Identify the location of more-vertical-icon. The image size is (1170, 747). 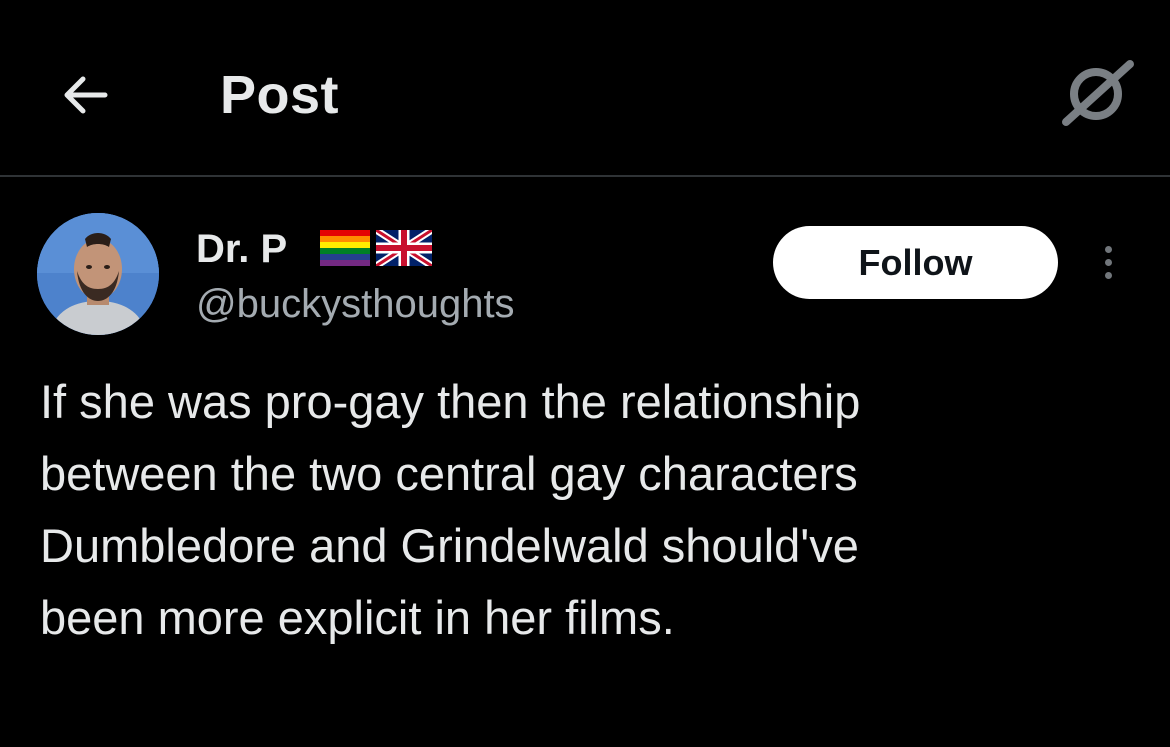
(1108, 249).